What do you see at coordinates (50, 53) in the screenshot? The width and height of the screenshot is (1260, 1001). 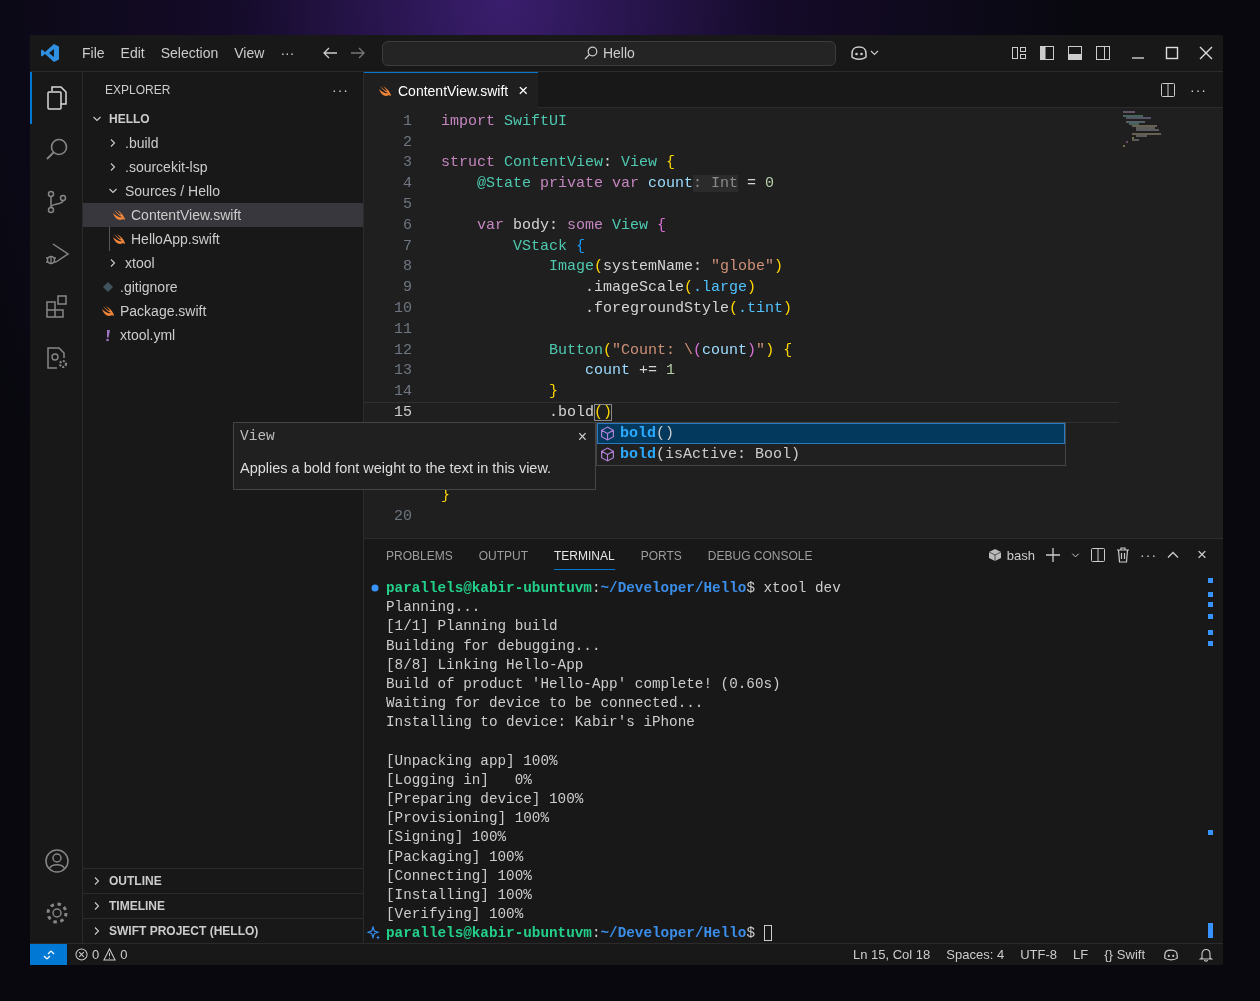 I see `app-logo-icon` at bounding box center [50, 53].